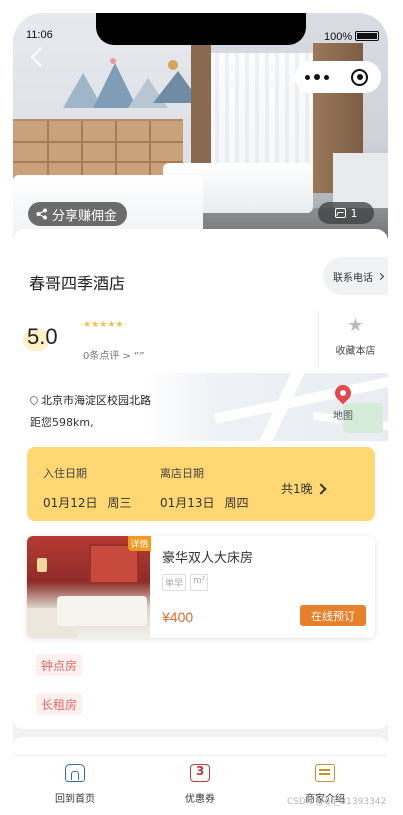 This screenshot has width=403, height=815. Describe the element at coordinates (187, 503) in the screenshot. I see `checkout-day: 01月13日` at that location.